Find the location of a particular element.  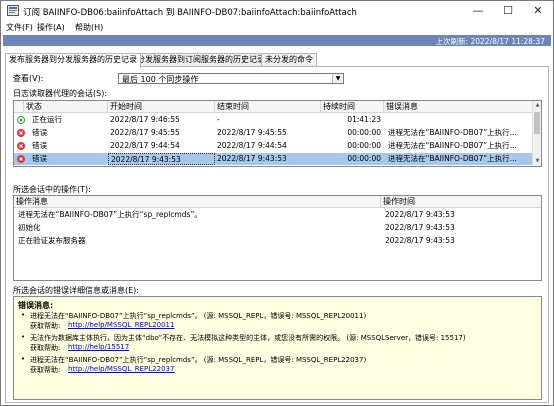

minimize-button: — is located at coordinates (478, 11).